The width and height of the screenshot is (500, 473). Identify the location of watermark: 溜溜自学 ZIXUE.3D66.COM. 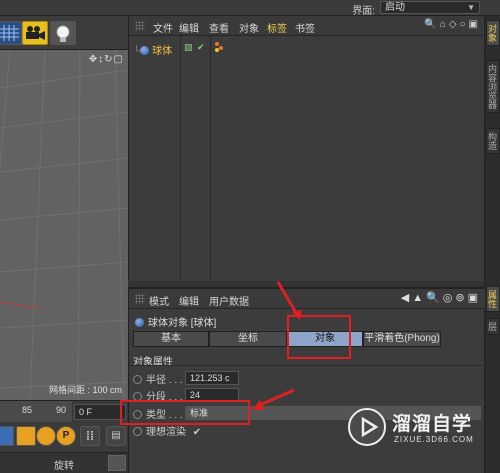
(416, 430).